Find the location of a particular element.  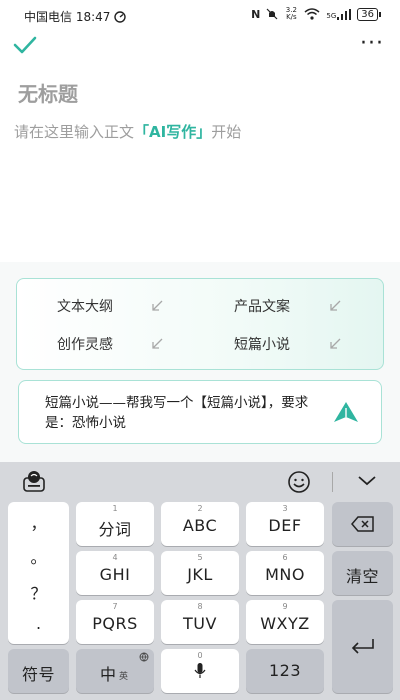

network-type: 5G is located at coordinates (339, 14).